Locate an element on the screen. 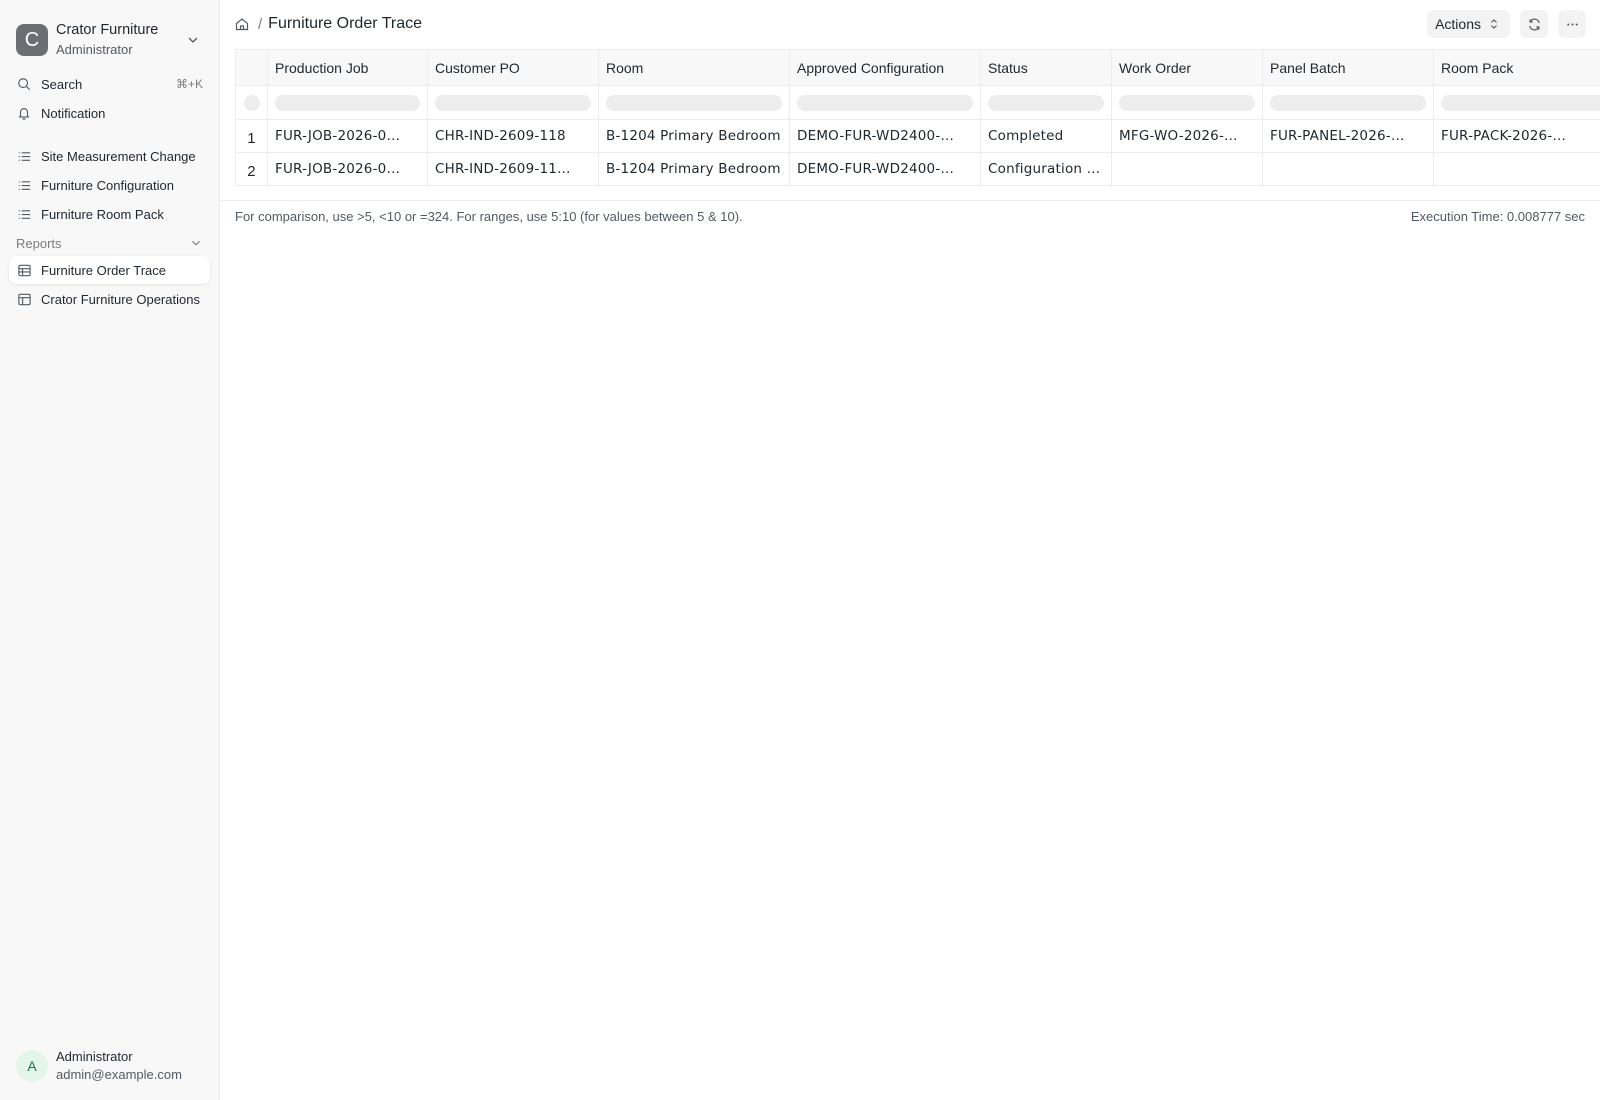  table-icon is located at coordinates (24, 270).